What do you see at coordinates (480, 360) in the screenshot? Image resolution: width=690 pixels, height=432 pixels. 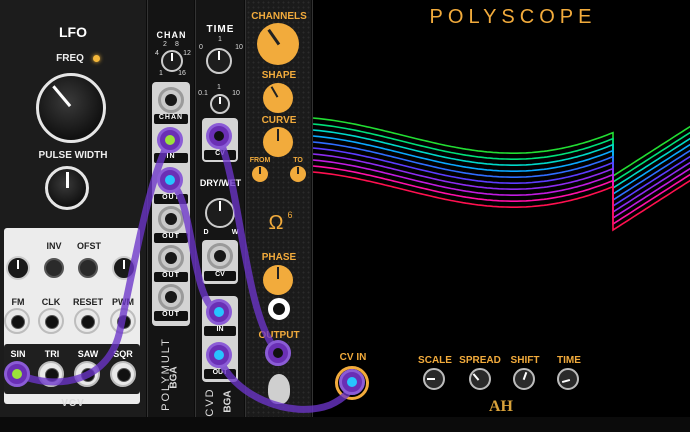 I see `spread-label: SPREAD` at bounding box center [480, 360].